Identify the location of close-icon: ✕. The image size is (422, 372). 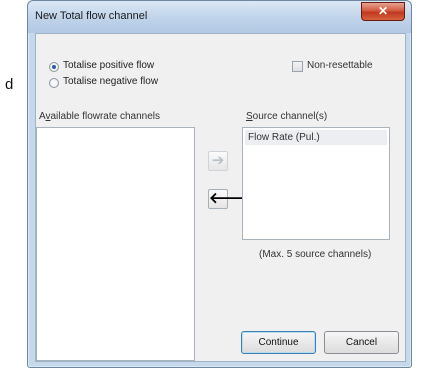
(383, 11).